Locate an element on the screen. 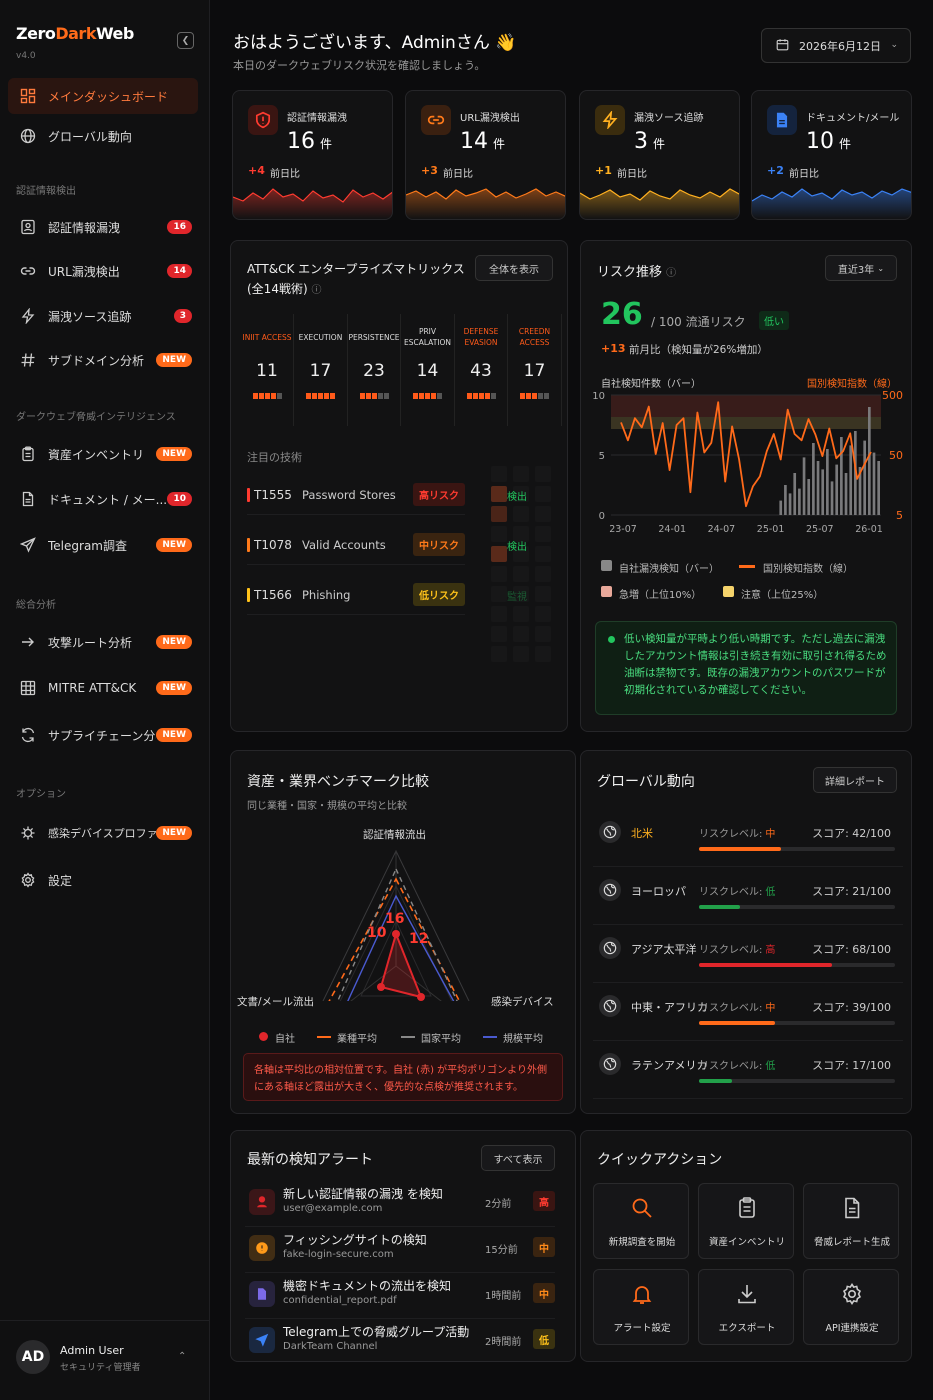 Image resolution: width=933 pixels, height=1400 pixels. region-row: アジア太平洋 リスクレベル: 高 スコア: 68/100 is located at coordinates (748, 954).